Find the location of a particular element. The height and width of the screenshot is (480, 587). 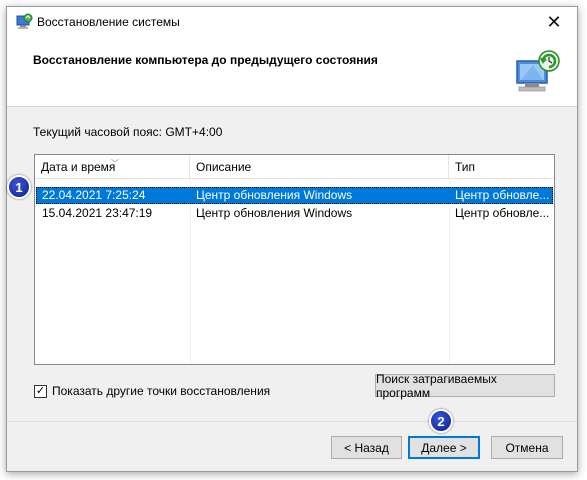

timezone-label: Текущий часовой пояс: GMT+4:00 is located at coordinates (128, 132).